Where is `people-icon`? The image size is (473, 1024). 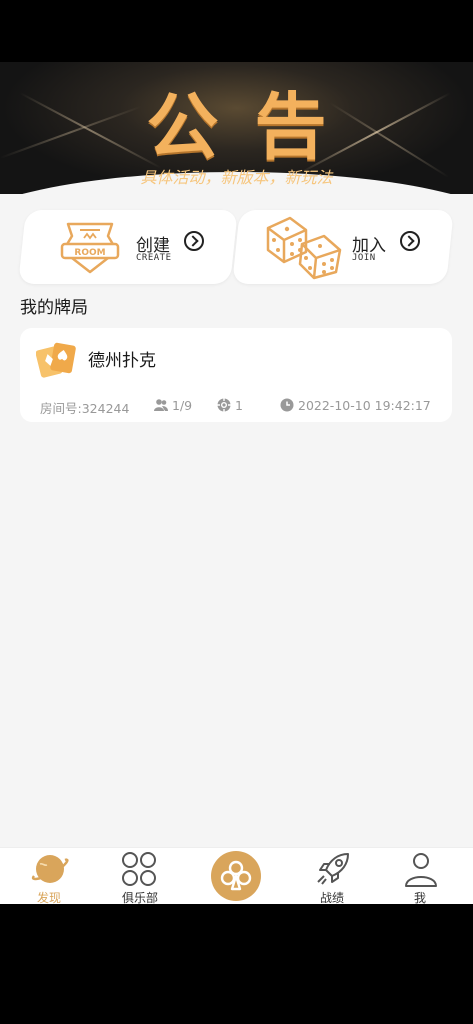
people-icon is located at coordinates (161, 405).